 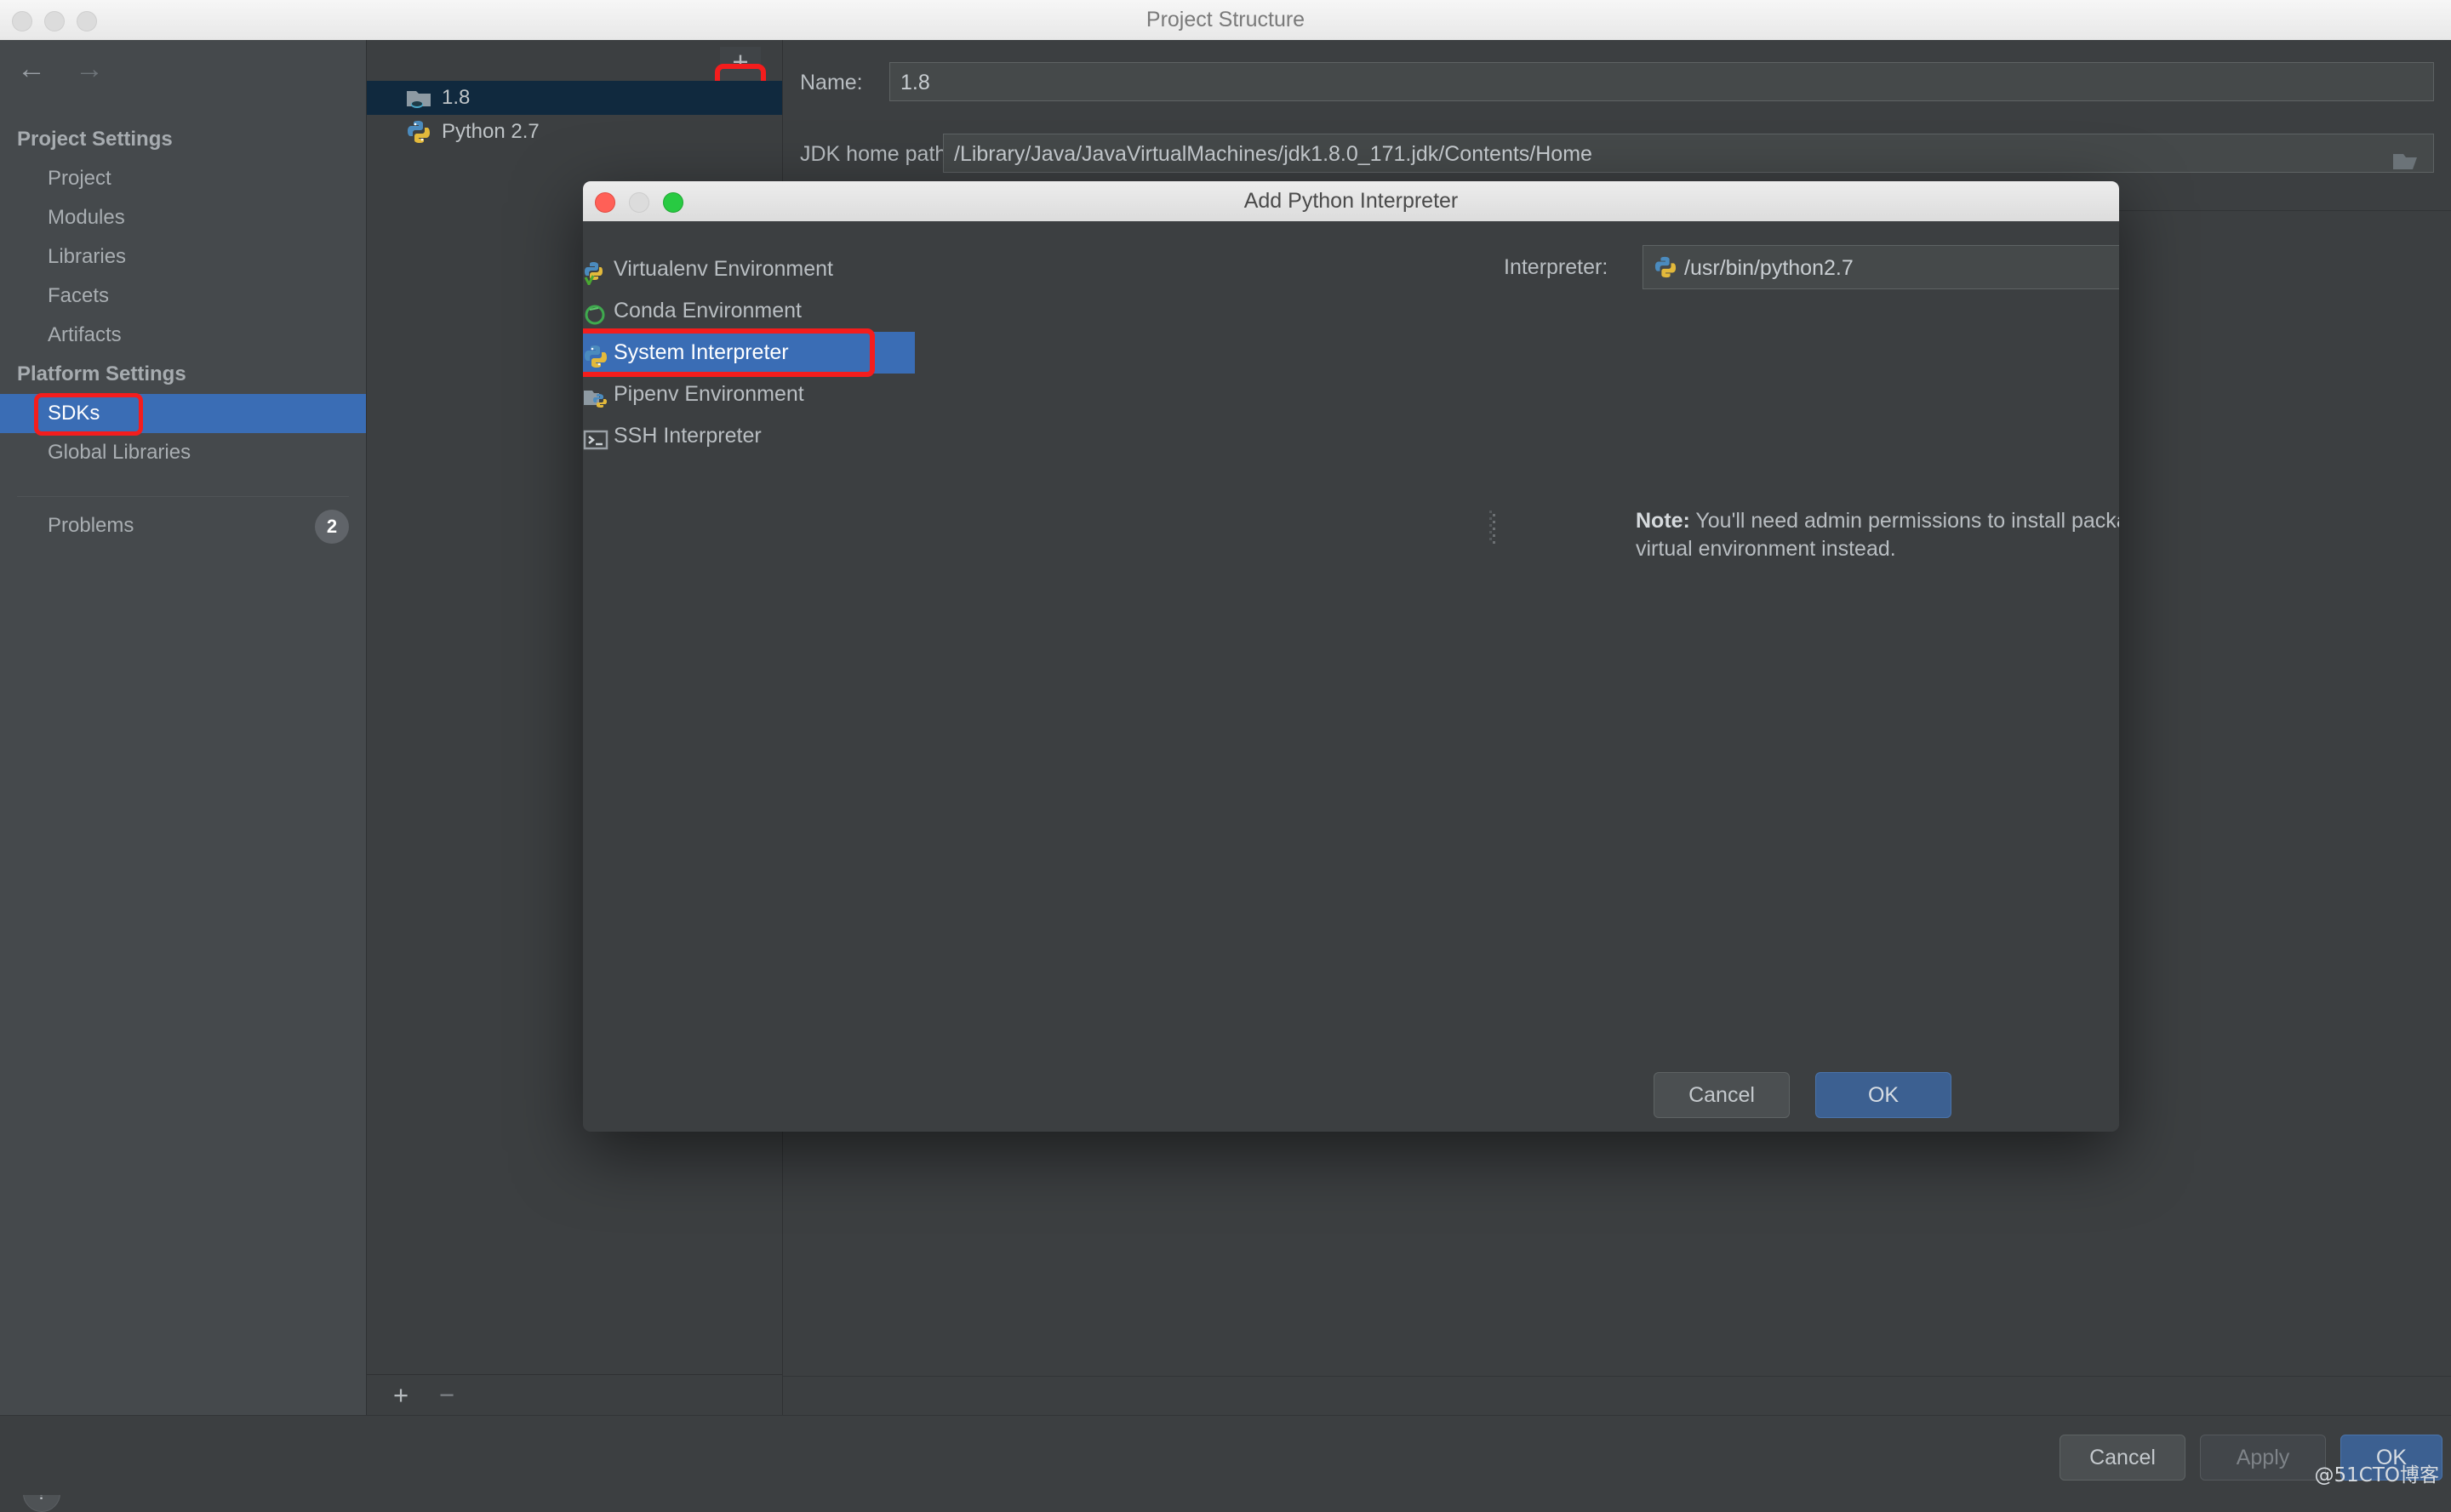 What do you see at coordinates (2122, 1458) in the screenshot?
I see `footer-cancel-button: Cancel` at bounding box center [2122, 1458].